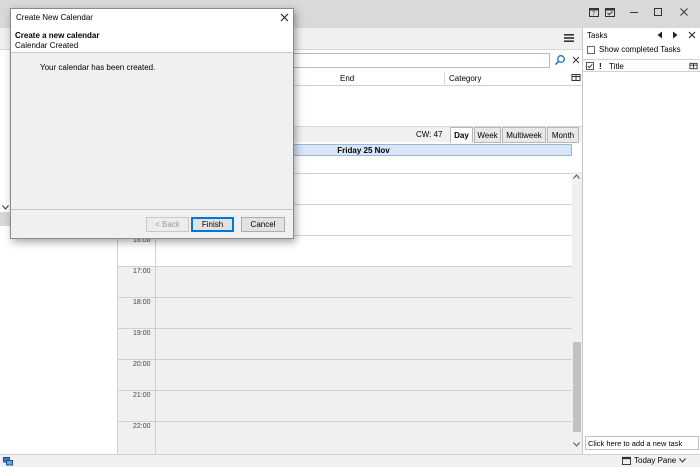 The height and width of the screenshot is (467, 700). I want to click on status-bar: Today Pane, so click(350, 460).